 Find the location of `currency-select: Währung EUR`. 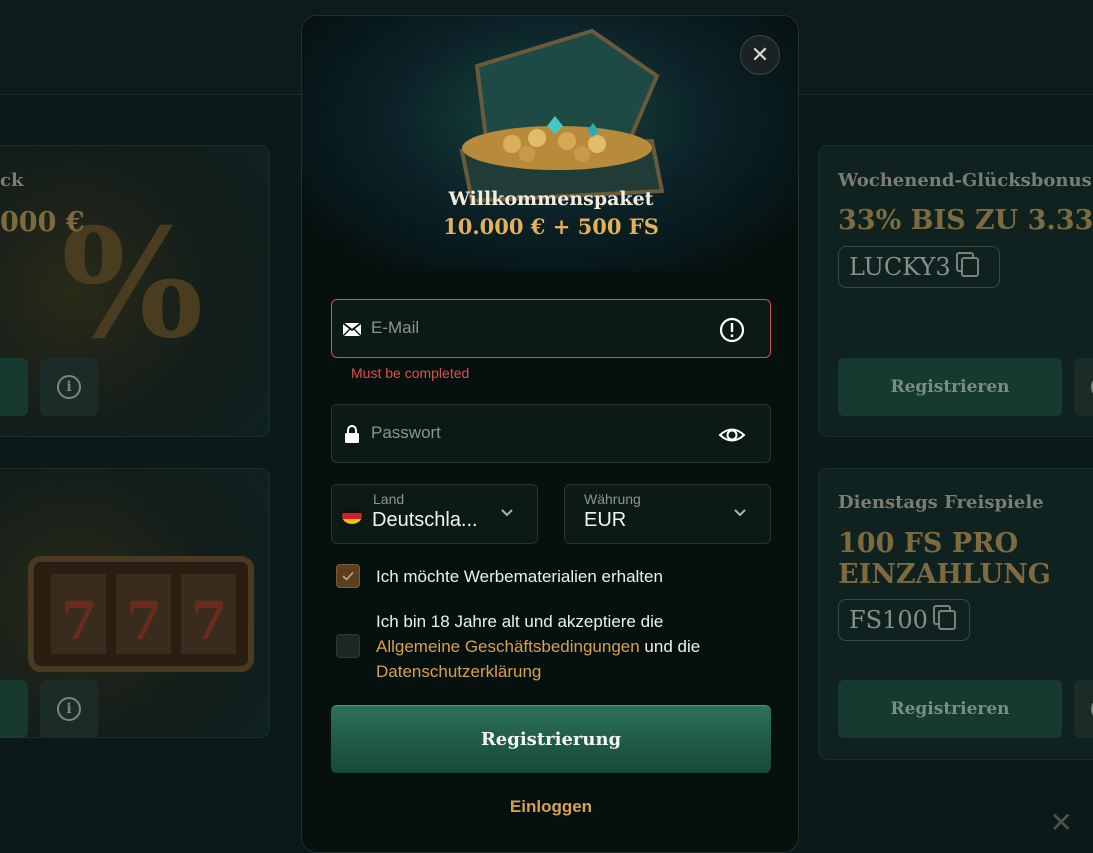

currency-select: Währung EUR is located at coordinates (667, 514).